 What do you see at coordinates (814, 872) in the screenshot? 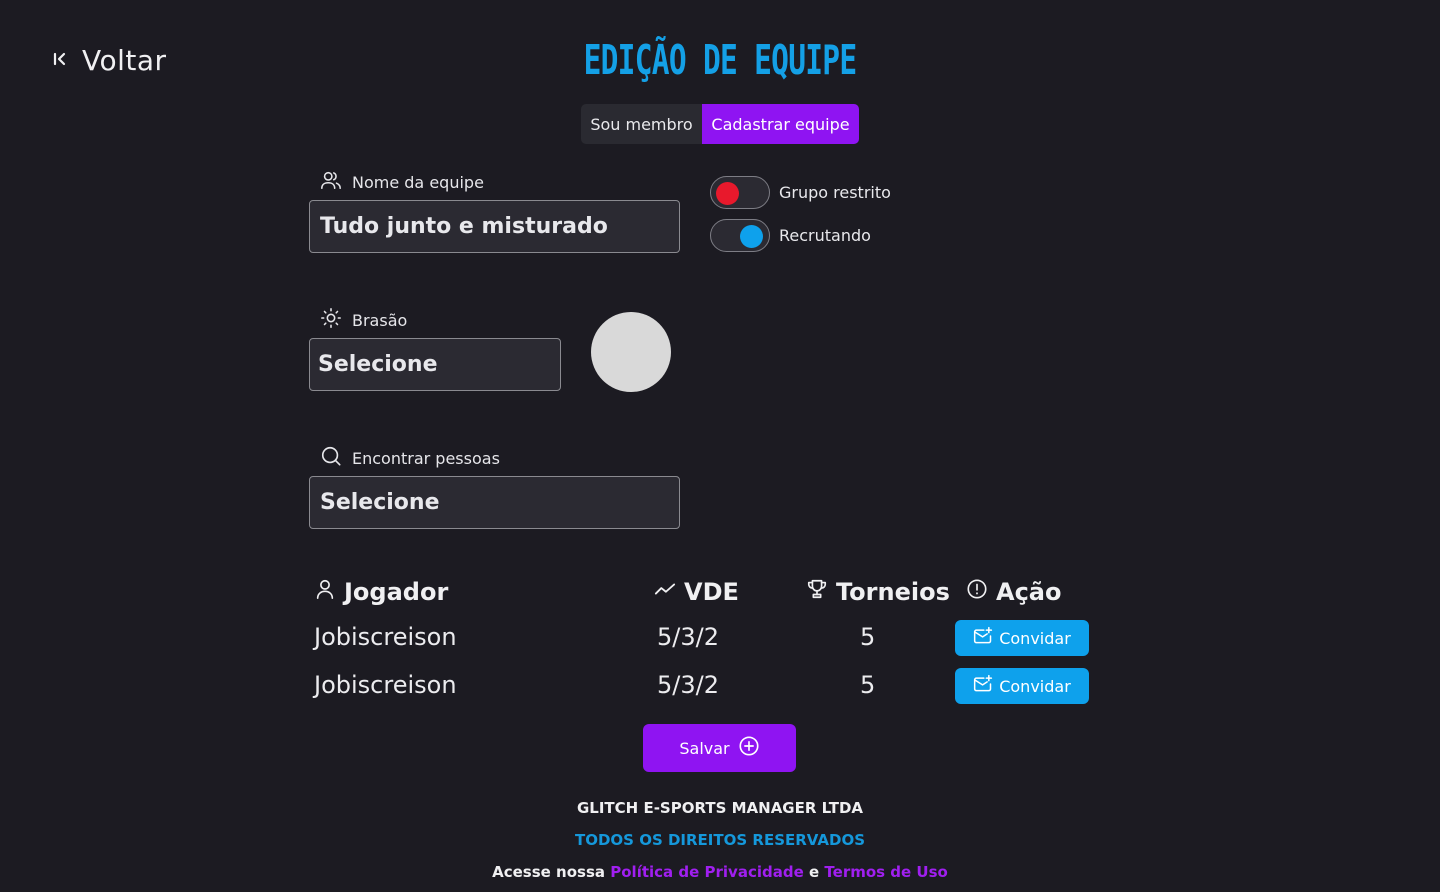
I see `footer-and-text: e` at bounding box center [814, 872].